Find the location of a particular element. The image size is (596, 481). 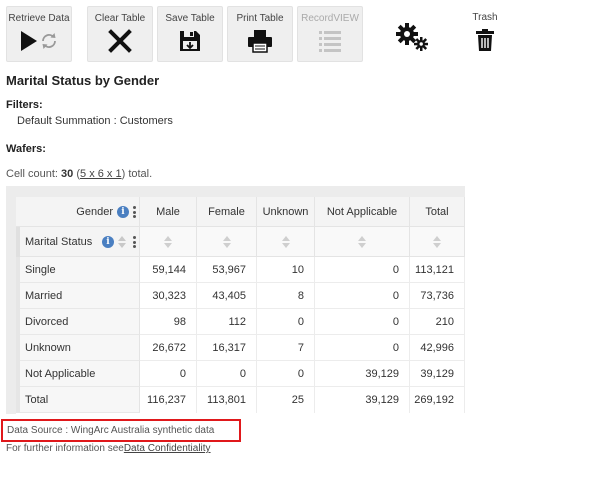

retrieve-data-label: Retrieve Data is located at coordinates (39, 18).